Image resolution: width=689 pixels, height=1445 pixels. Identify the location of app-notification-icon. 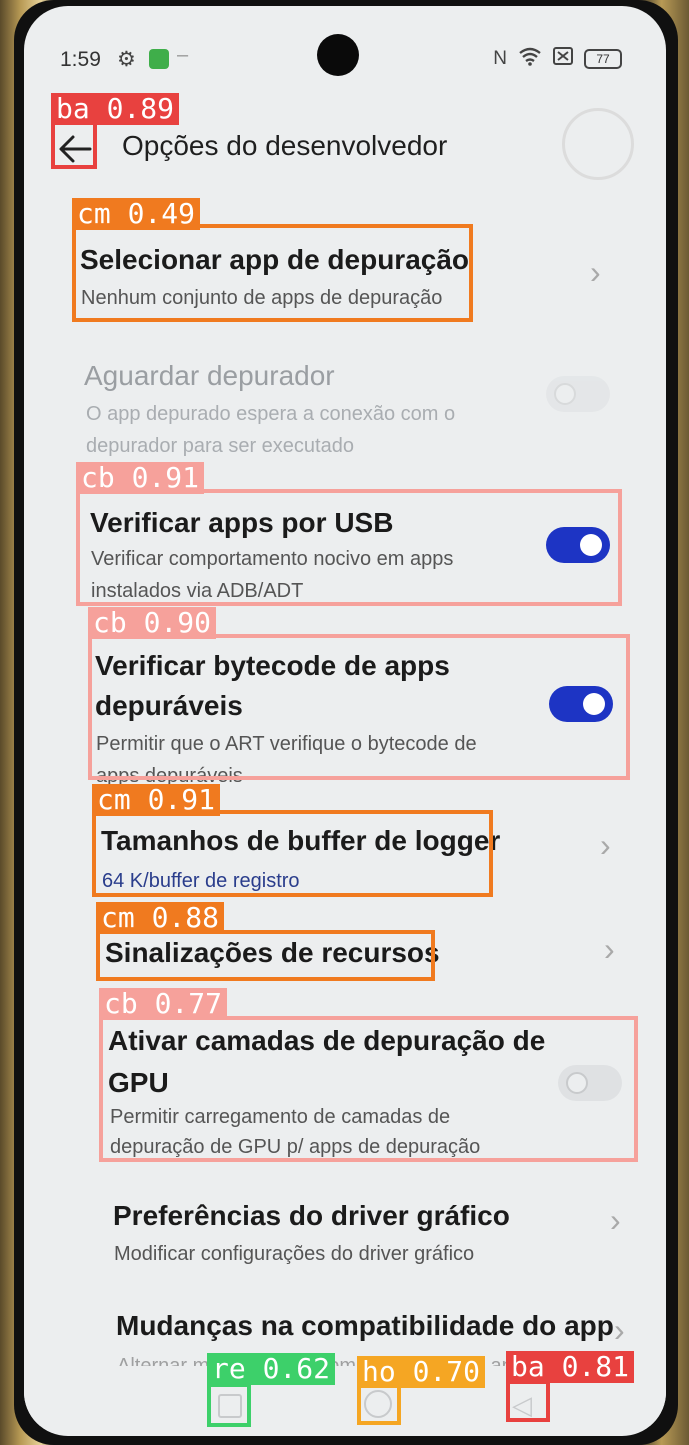
(159, 59).